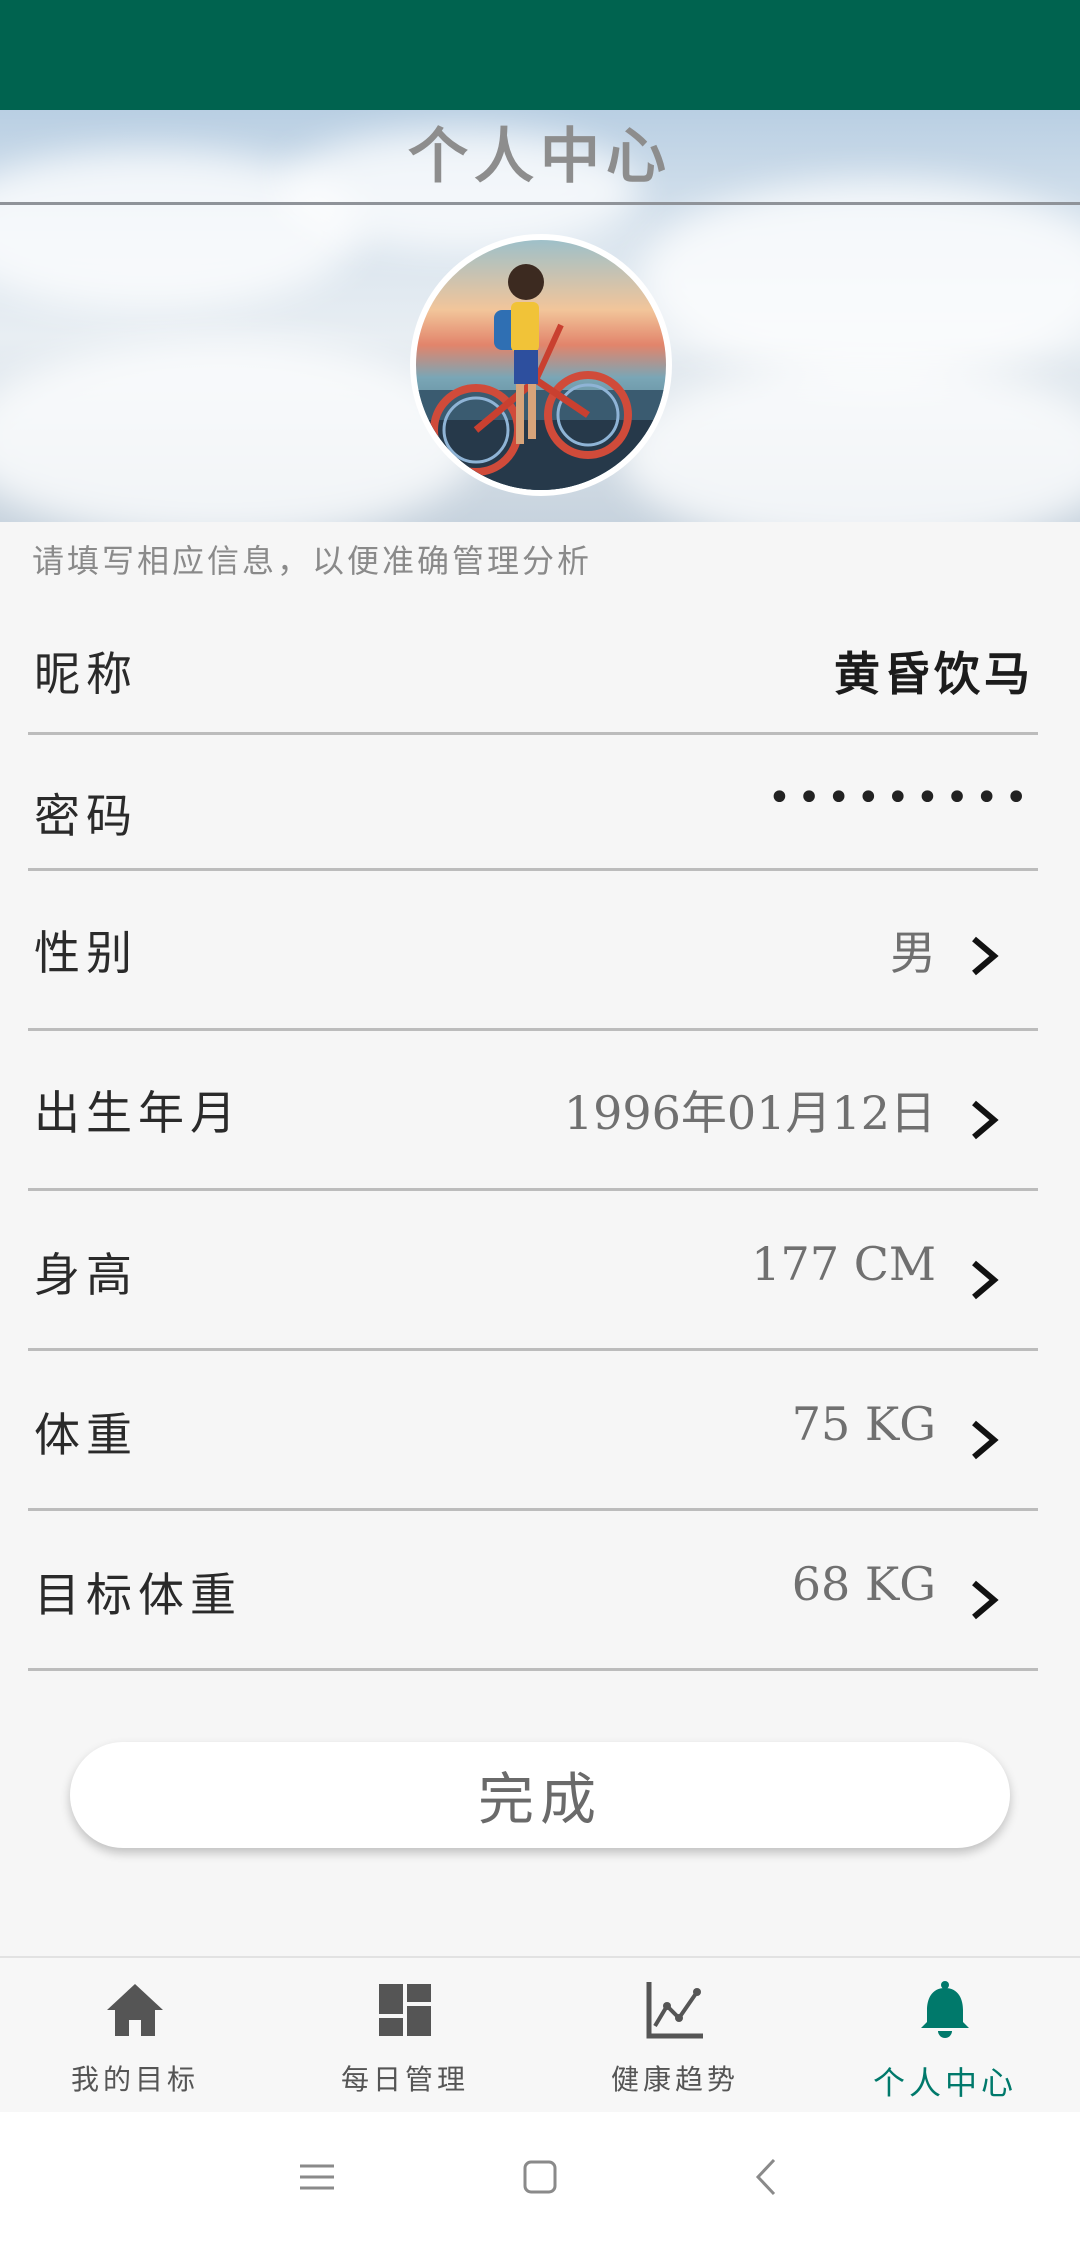 The image size is (1080, 2244). I want to click on nav-item-daily-management: 每日管理, so click(405, 2036).